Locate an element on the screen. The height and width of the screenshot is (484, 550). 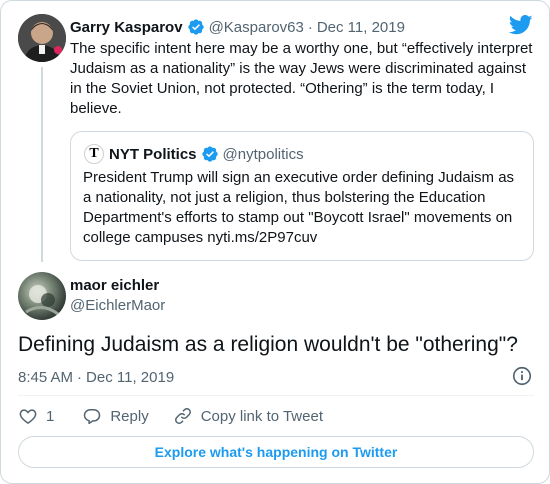
heart-icon is located at coordinates (28, 416).